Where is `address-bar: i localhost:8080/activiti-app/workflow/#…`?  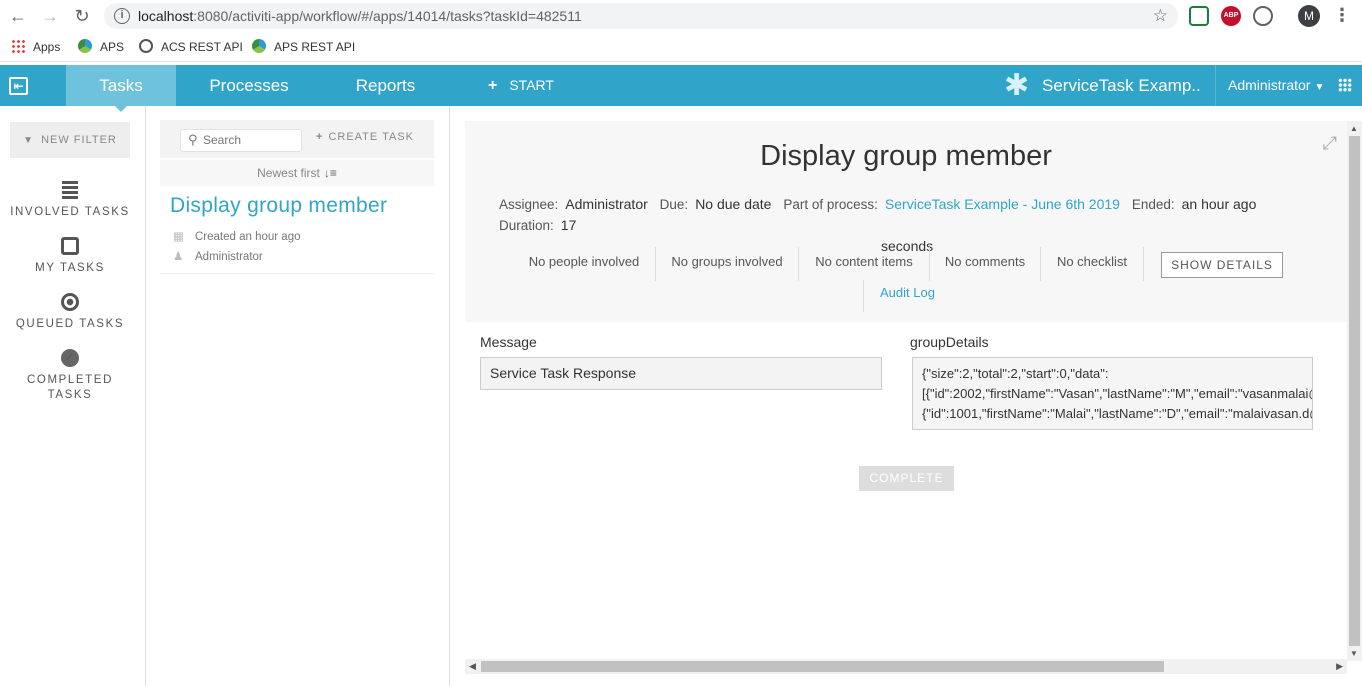 address-bar: i localhost:8080/activiti-app/workflow/#… is located at coordinates (641, 16).